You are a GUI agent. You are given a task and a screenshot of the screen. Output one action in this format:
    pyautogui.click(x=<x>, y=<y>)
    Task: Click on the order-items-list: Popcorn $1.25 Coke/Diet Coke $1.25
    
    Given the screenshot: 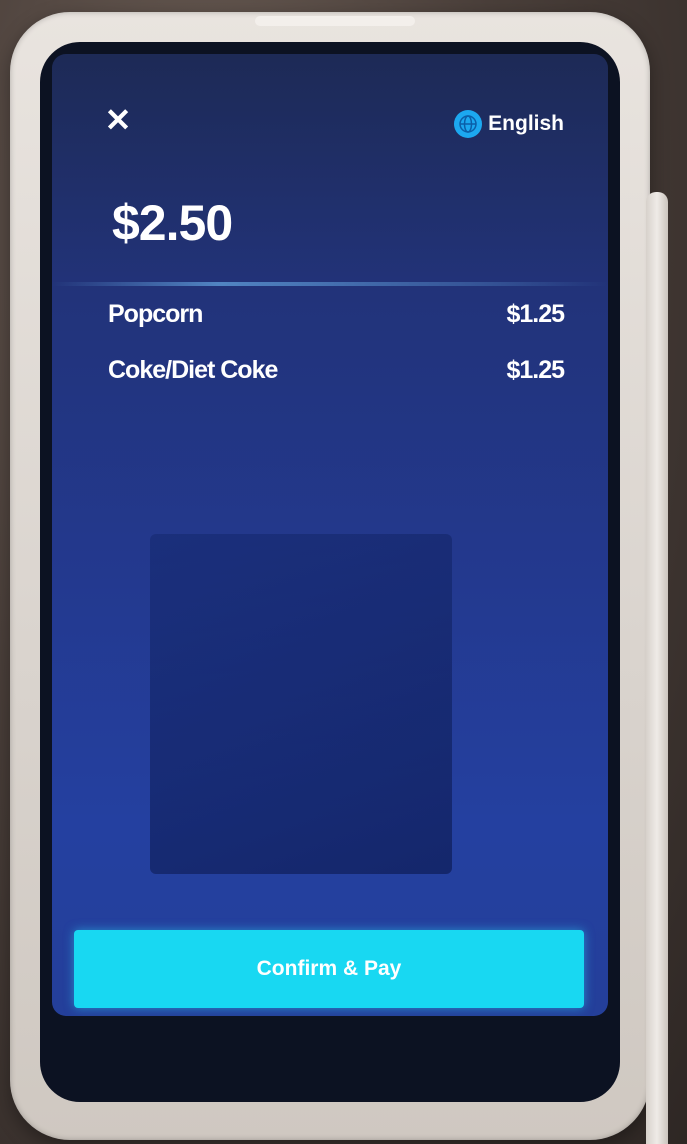 What is the action you would take?
    pyautogui.click(x=336, y=342)
    